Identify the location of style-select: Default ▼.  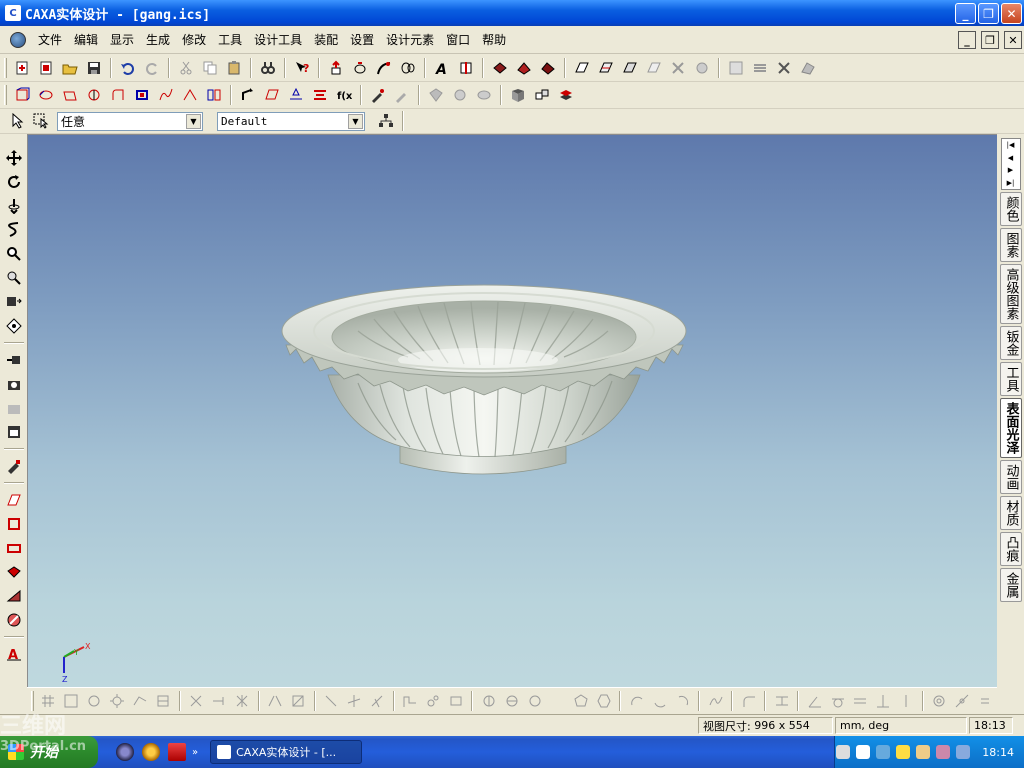
(291, 121).